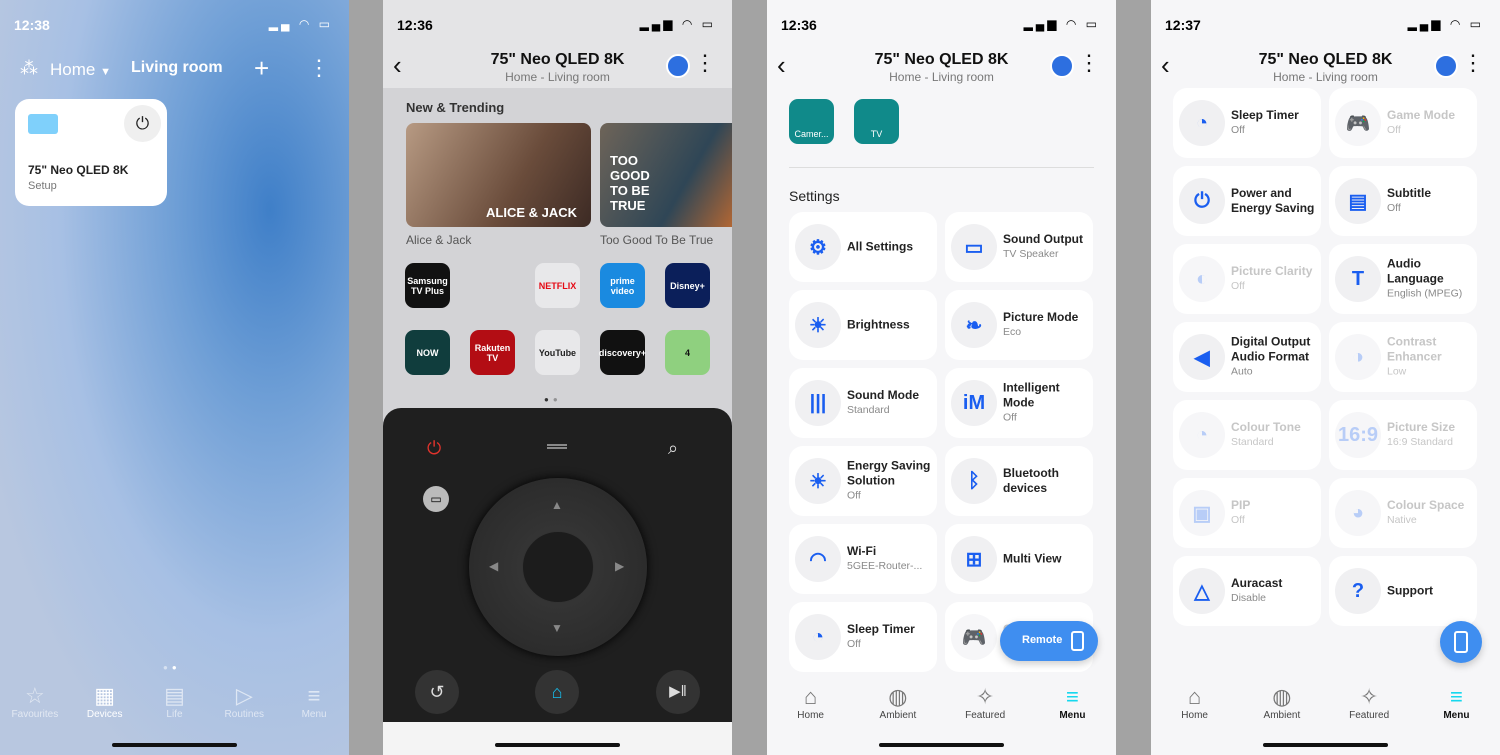 The image size is (1500, 755). Describe the element at coordinates (1247, 435) in the screenshot. I see `setting-colour-tone: ◔ Colour Tone Standard` at that location.